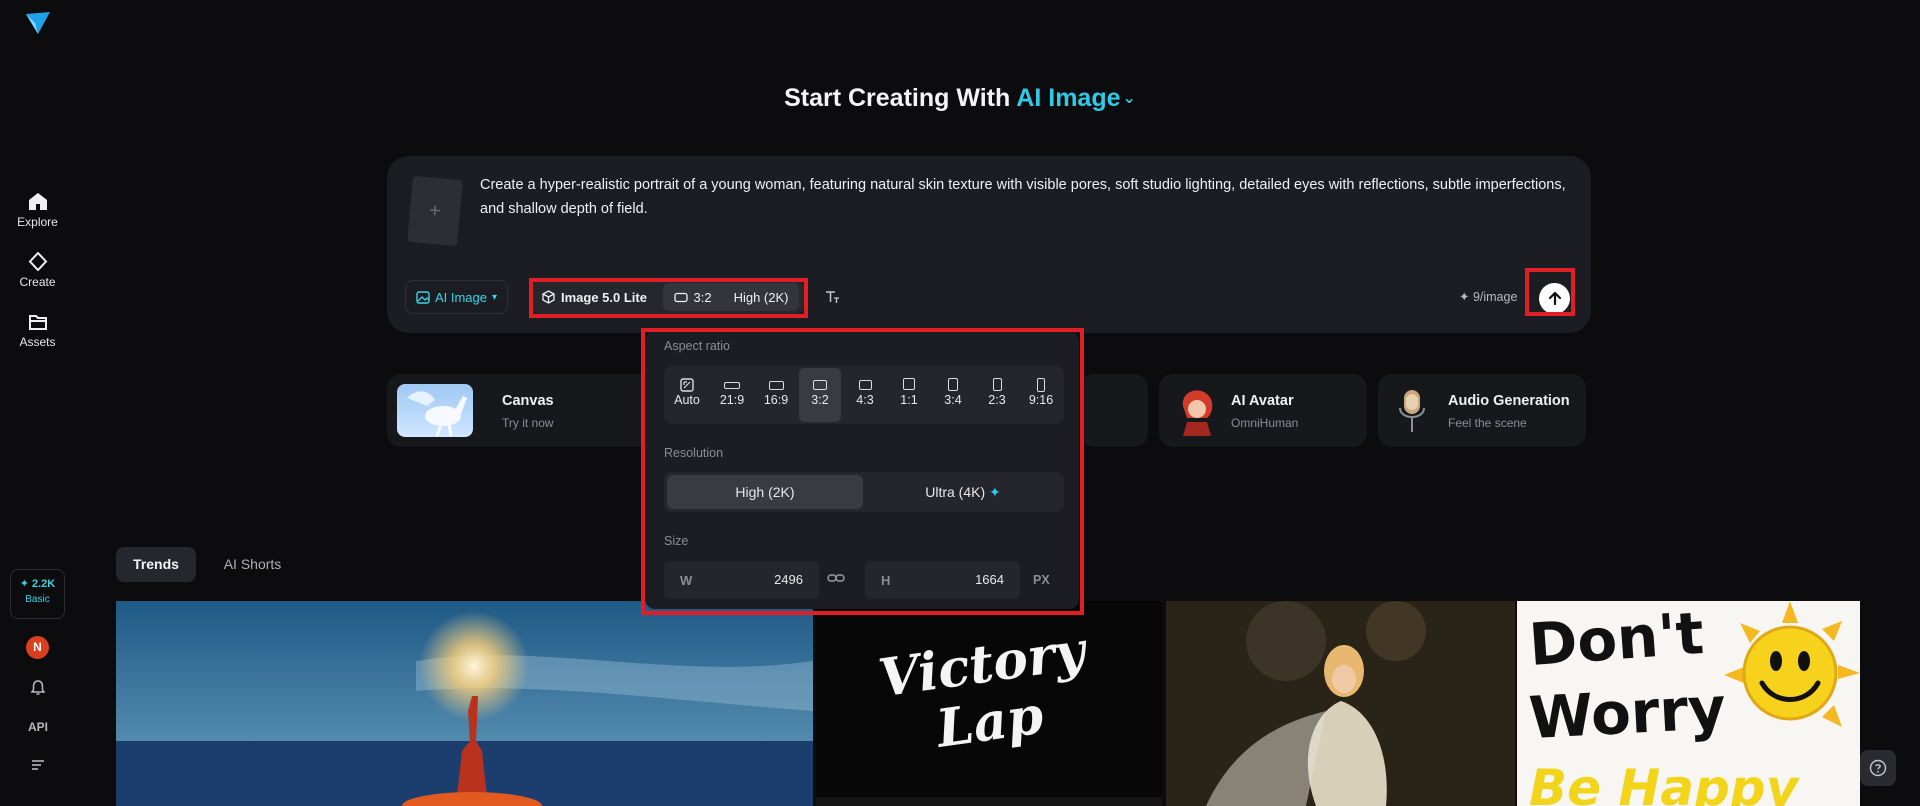 This screenshot has width=1920, height=806. I want to click on sidebar-item-explore: Explore, so click(37, 210).